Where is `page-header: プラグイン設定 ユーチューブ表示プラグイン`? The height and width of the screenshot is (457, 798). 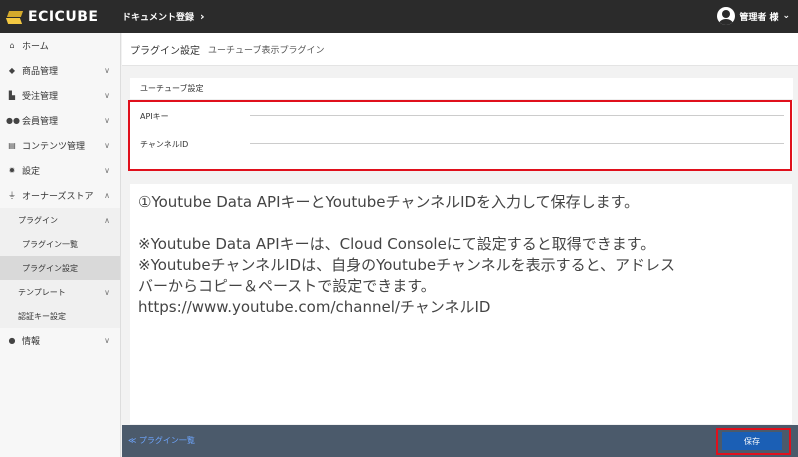 page-header: プラグイン設定 ユーチューブ表示プラグイン is located at coordinates (460, 49).